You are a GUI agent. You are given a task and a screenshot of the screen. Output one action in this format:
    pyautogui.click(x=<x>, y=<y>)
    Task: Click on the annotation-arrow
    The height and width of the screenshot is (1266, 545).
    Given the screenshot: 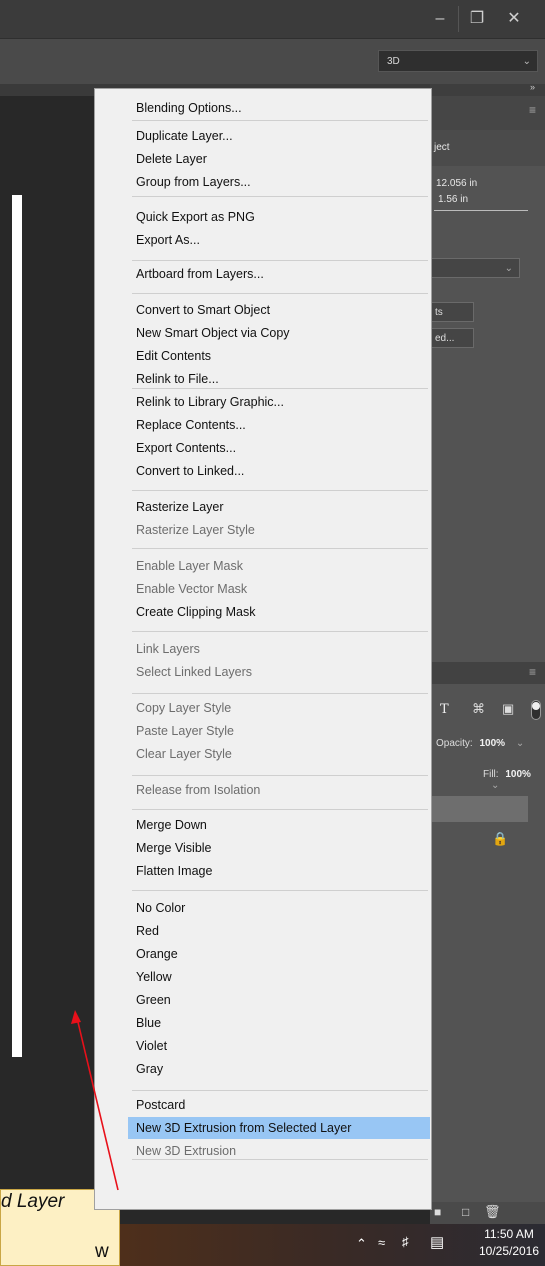 What is the action you would take?
    pyautogui.click(x=95, y=1100)
    